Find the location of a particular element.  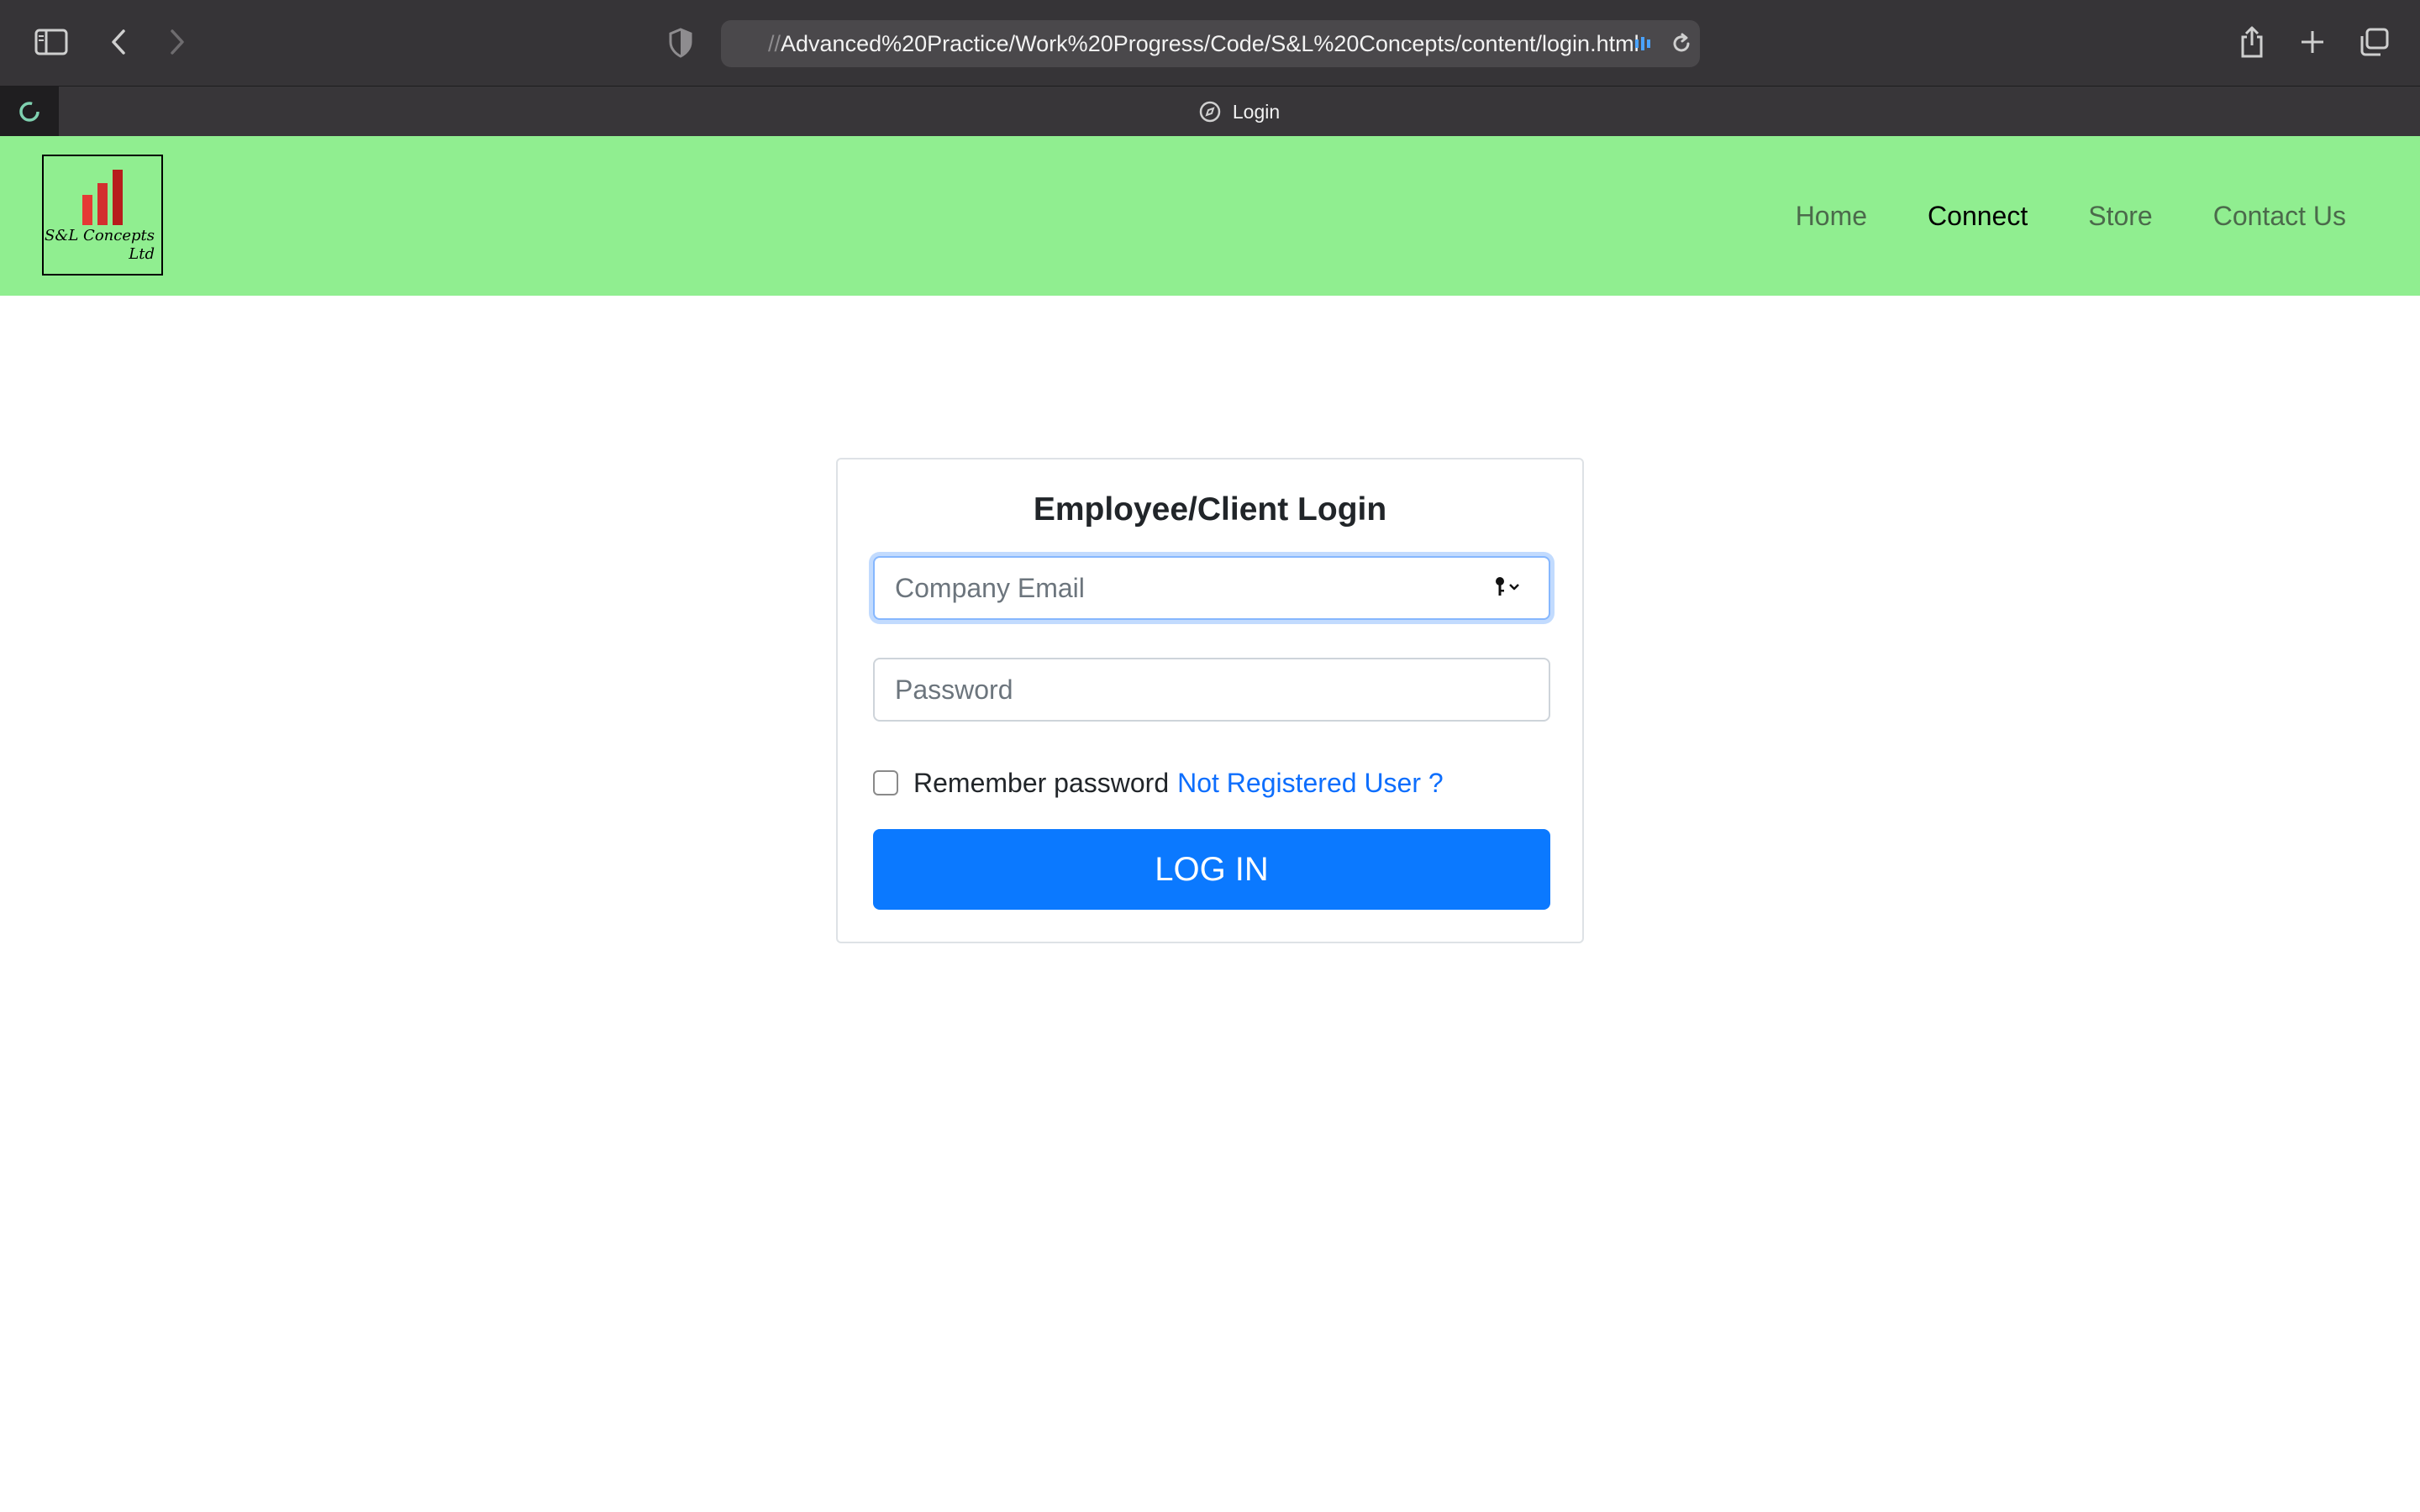

reader-audio-icon is located at coordinates (1645, 43).